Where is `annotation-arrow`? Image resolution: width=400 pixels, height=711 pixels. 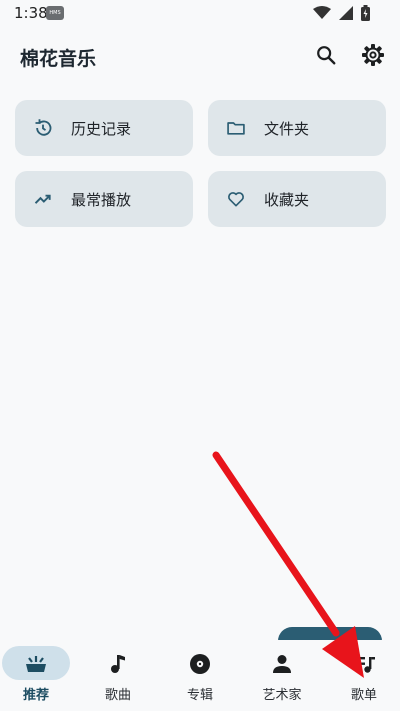
annotation-arrow is located at coordinates (288, 564).